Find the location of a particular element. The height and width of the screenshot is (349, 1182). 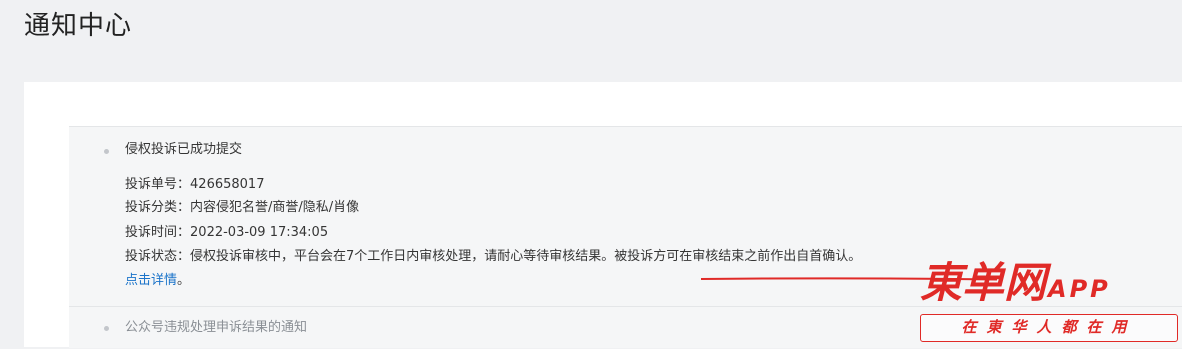

detail-tail-text: 。 is located at coordinates (184, 280).